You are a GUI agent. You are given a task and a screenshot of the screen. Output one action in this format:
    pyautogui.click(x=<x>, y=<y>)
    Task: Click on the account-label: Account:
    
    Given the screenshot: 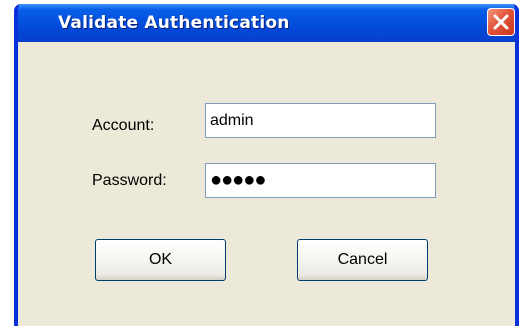 What is the action you would take?
    pyautogui.click(x=123, y=125)
    